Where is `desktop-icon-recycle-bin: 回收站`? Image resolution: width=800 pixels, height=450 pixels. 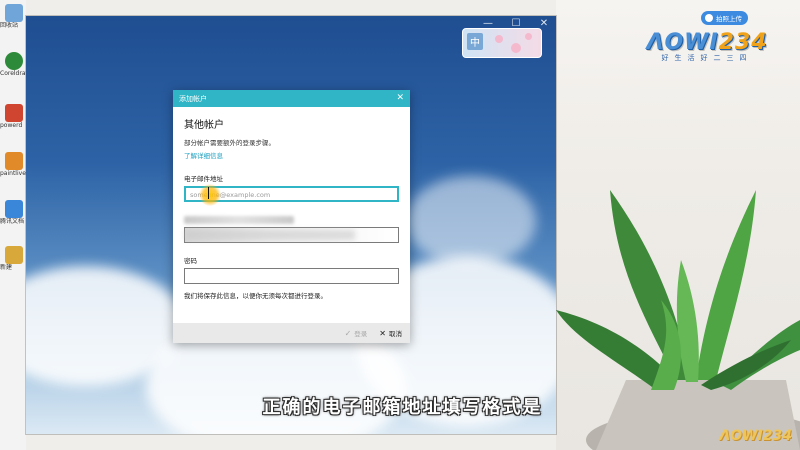
desktop-icon-recycle-bin: 回收站 is located at coordinates (12, 17).